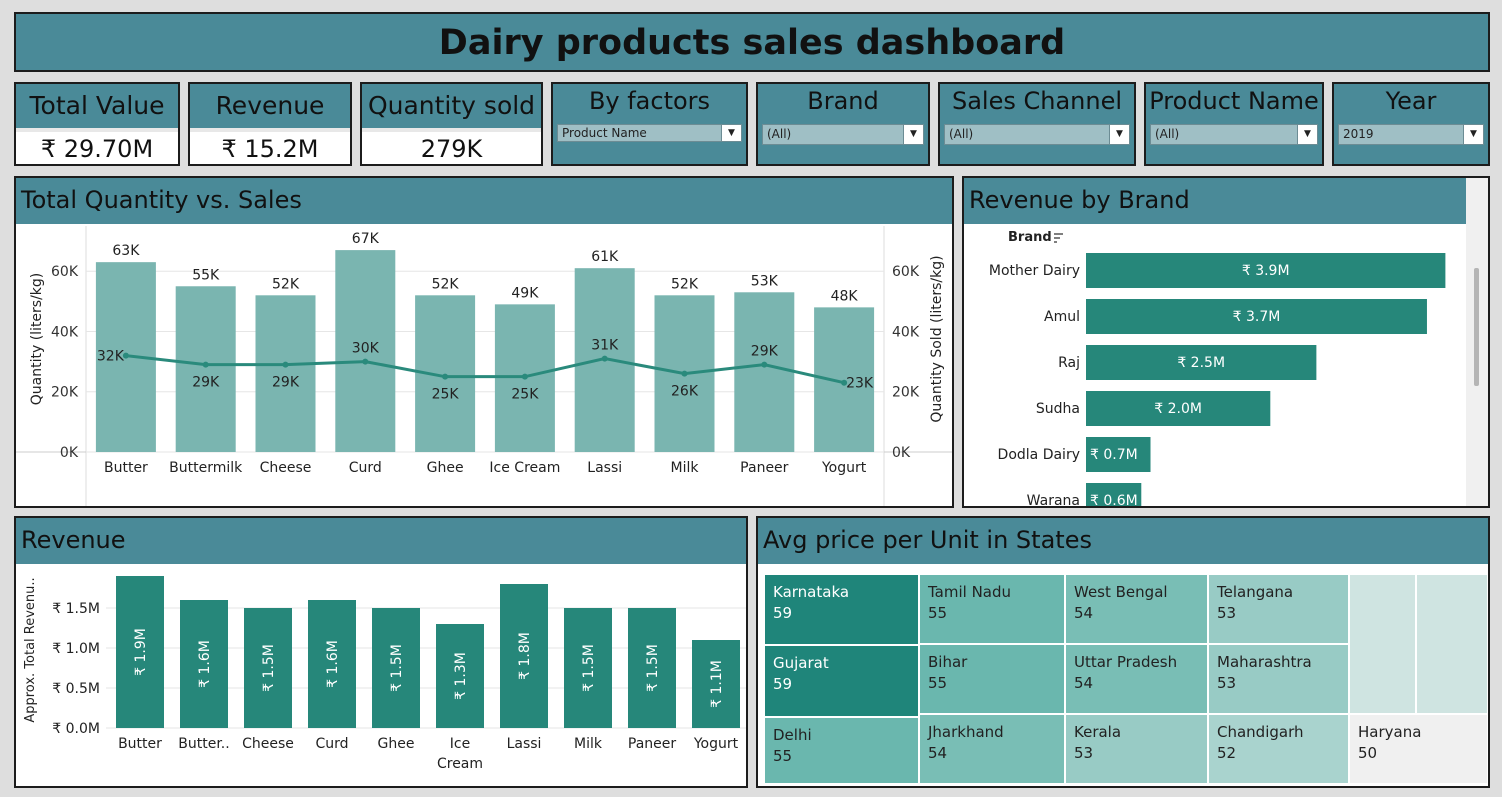 Image resolution: width=1502 pixels, height=797 pixels. I want to click on product-name-dropdown: (All) ▼, so click(1234, 134).